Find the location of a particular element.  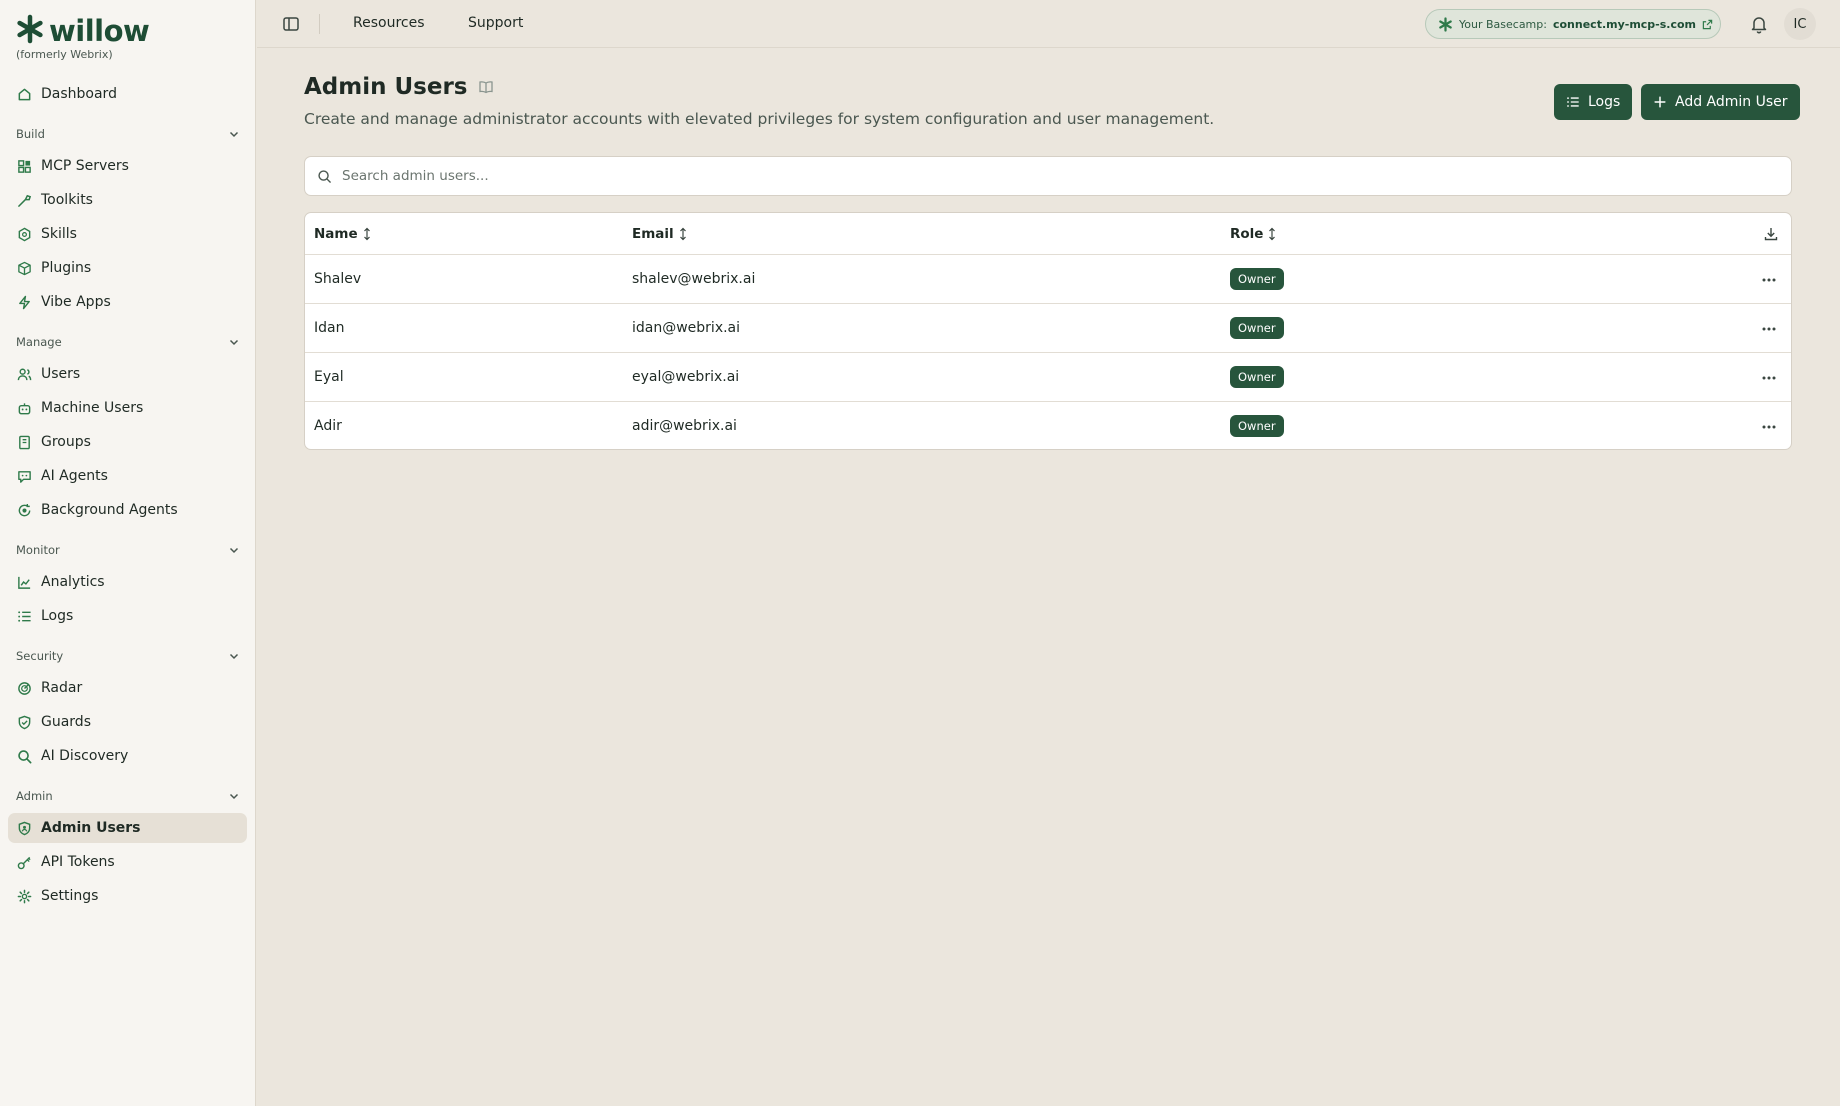

cell-email: adir@webrix.ai is located at coordinates (684, 426).